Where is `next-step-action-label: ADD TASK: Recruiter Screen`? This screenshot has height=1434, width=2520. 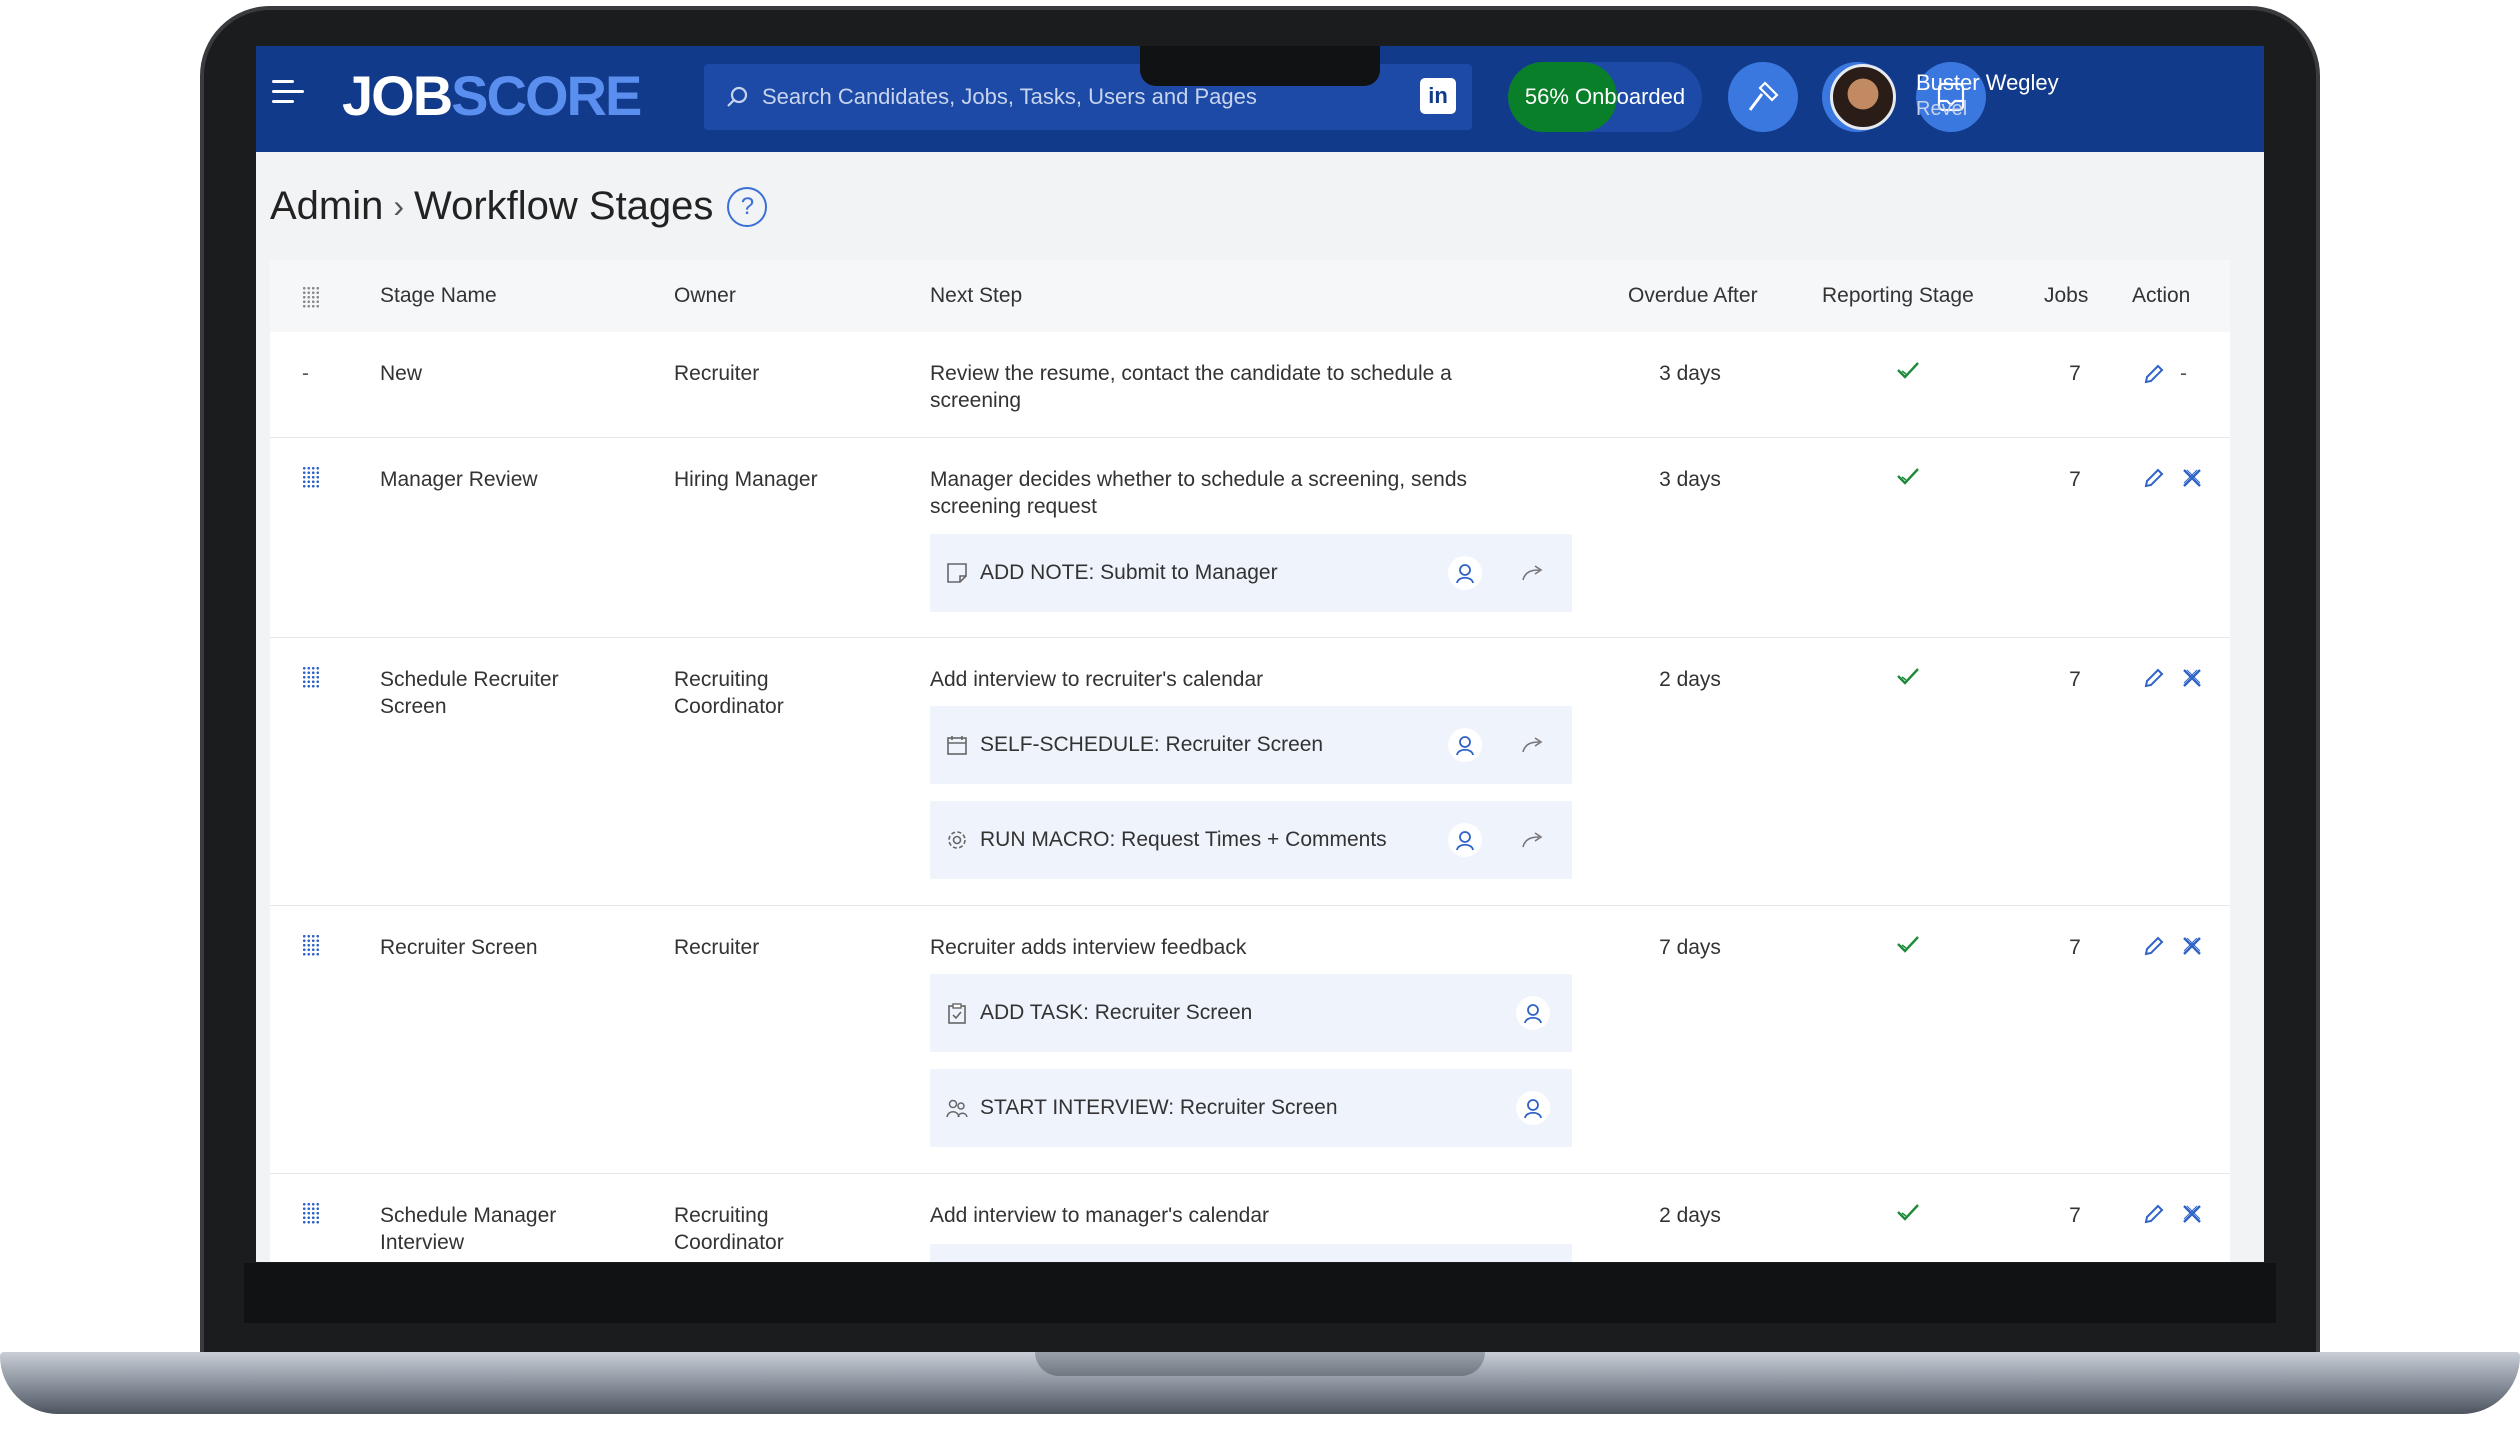 next-step-action-label: ADD TASK: Recruiter Screen is located at coordinates (1116, 1012).